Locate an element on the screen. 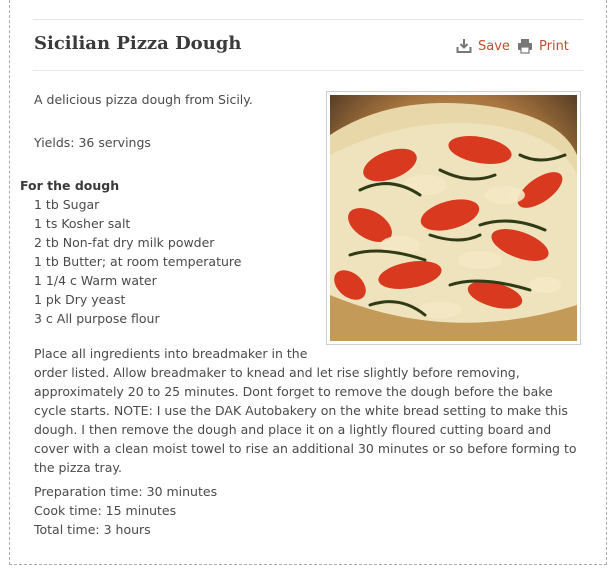 This screenshot has width=615, height=573. prep-time: Preparation time: 30 minutes is located at coordinates (126, 491).